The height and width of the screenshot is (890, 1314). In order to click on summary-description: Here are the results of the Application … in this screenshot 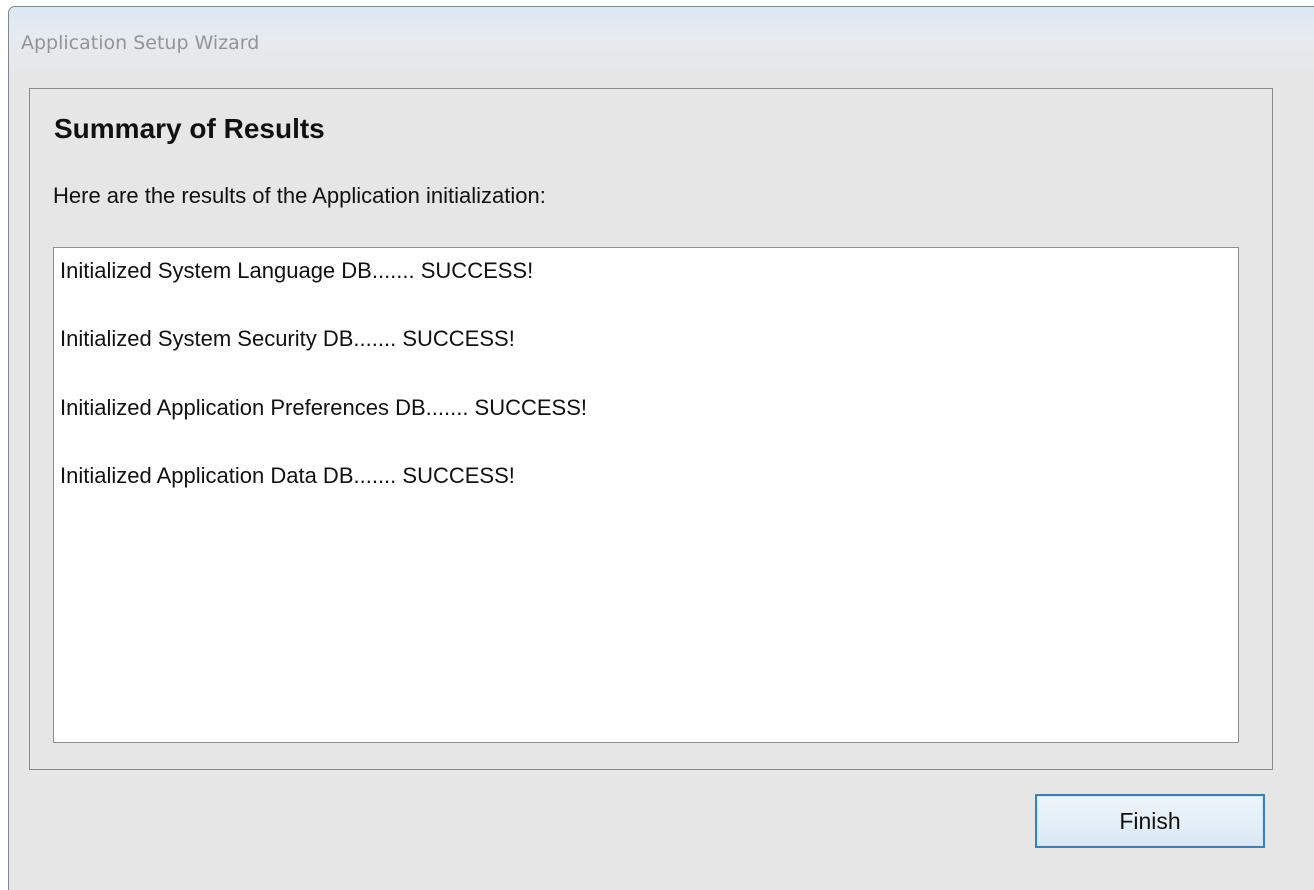, I will do `click(299, 195)`.